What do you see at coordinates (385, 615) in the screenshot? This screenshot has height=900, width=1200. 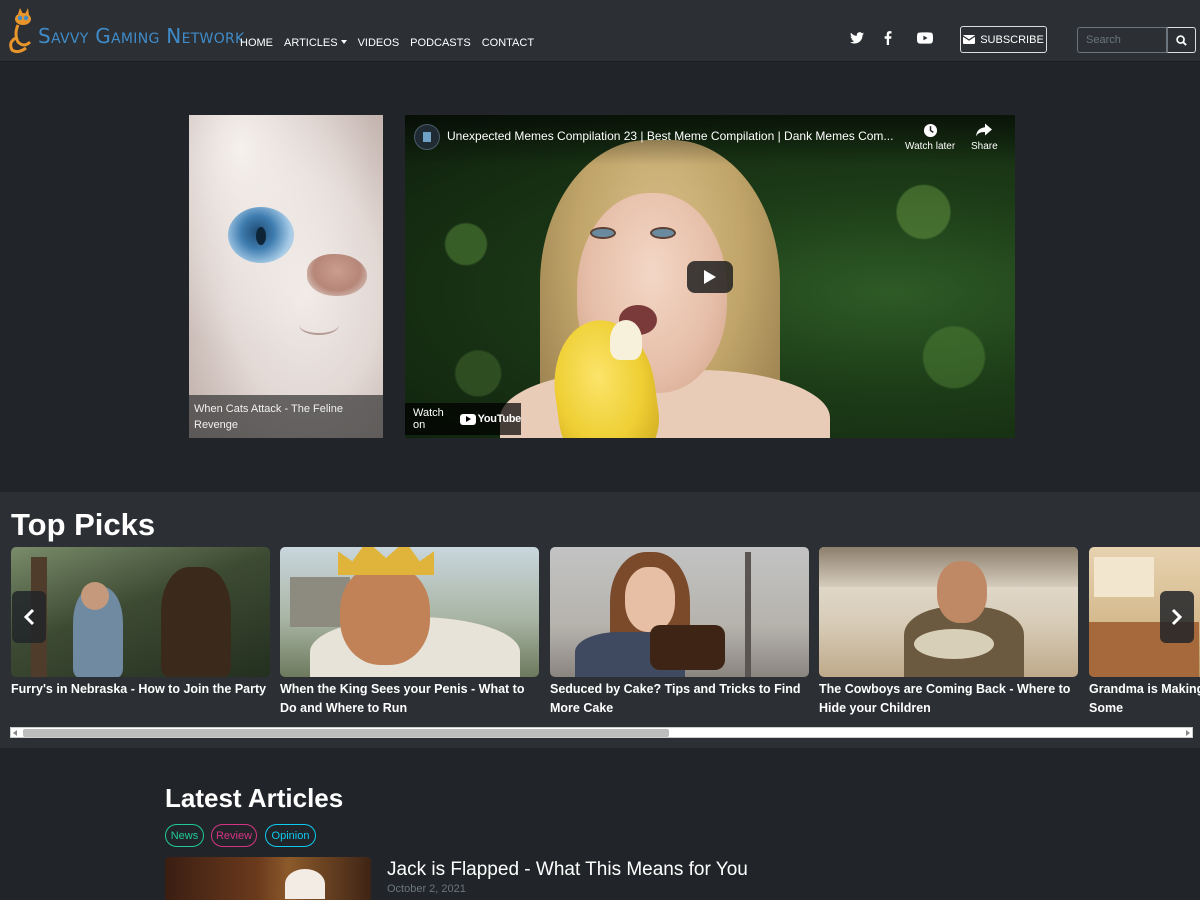 I see `king-face` at bounding box center [385, 615].